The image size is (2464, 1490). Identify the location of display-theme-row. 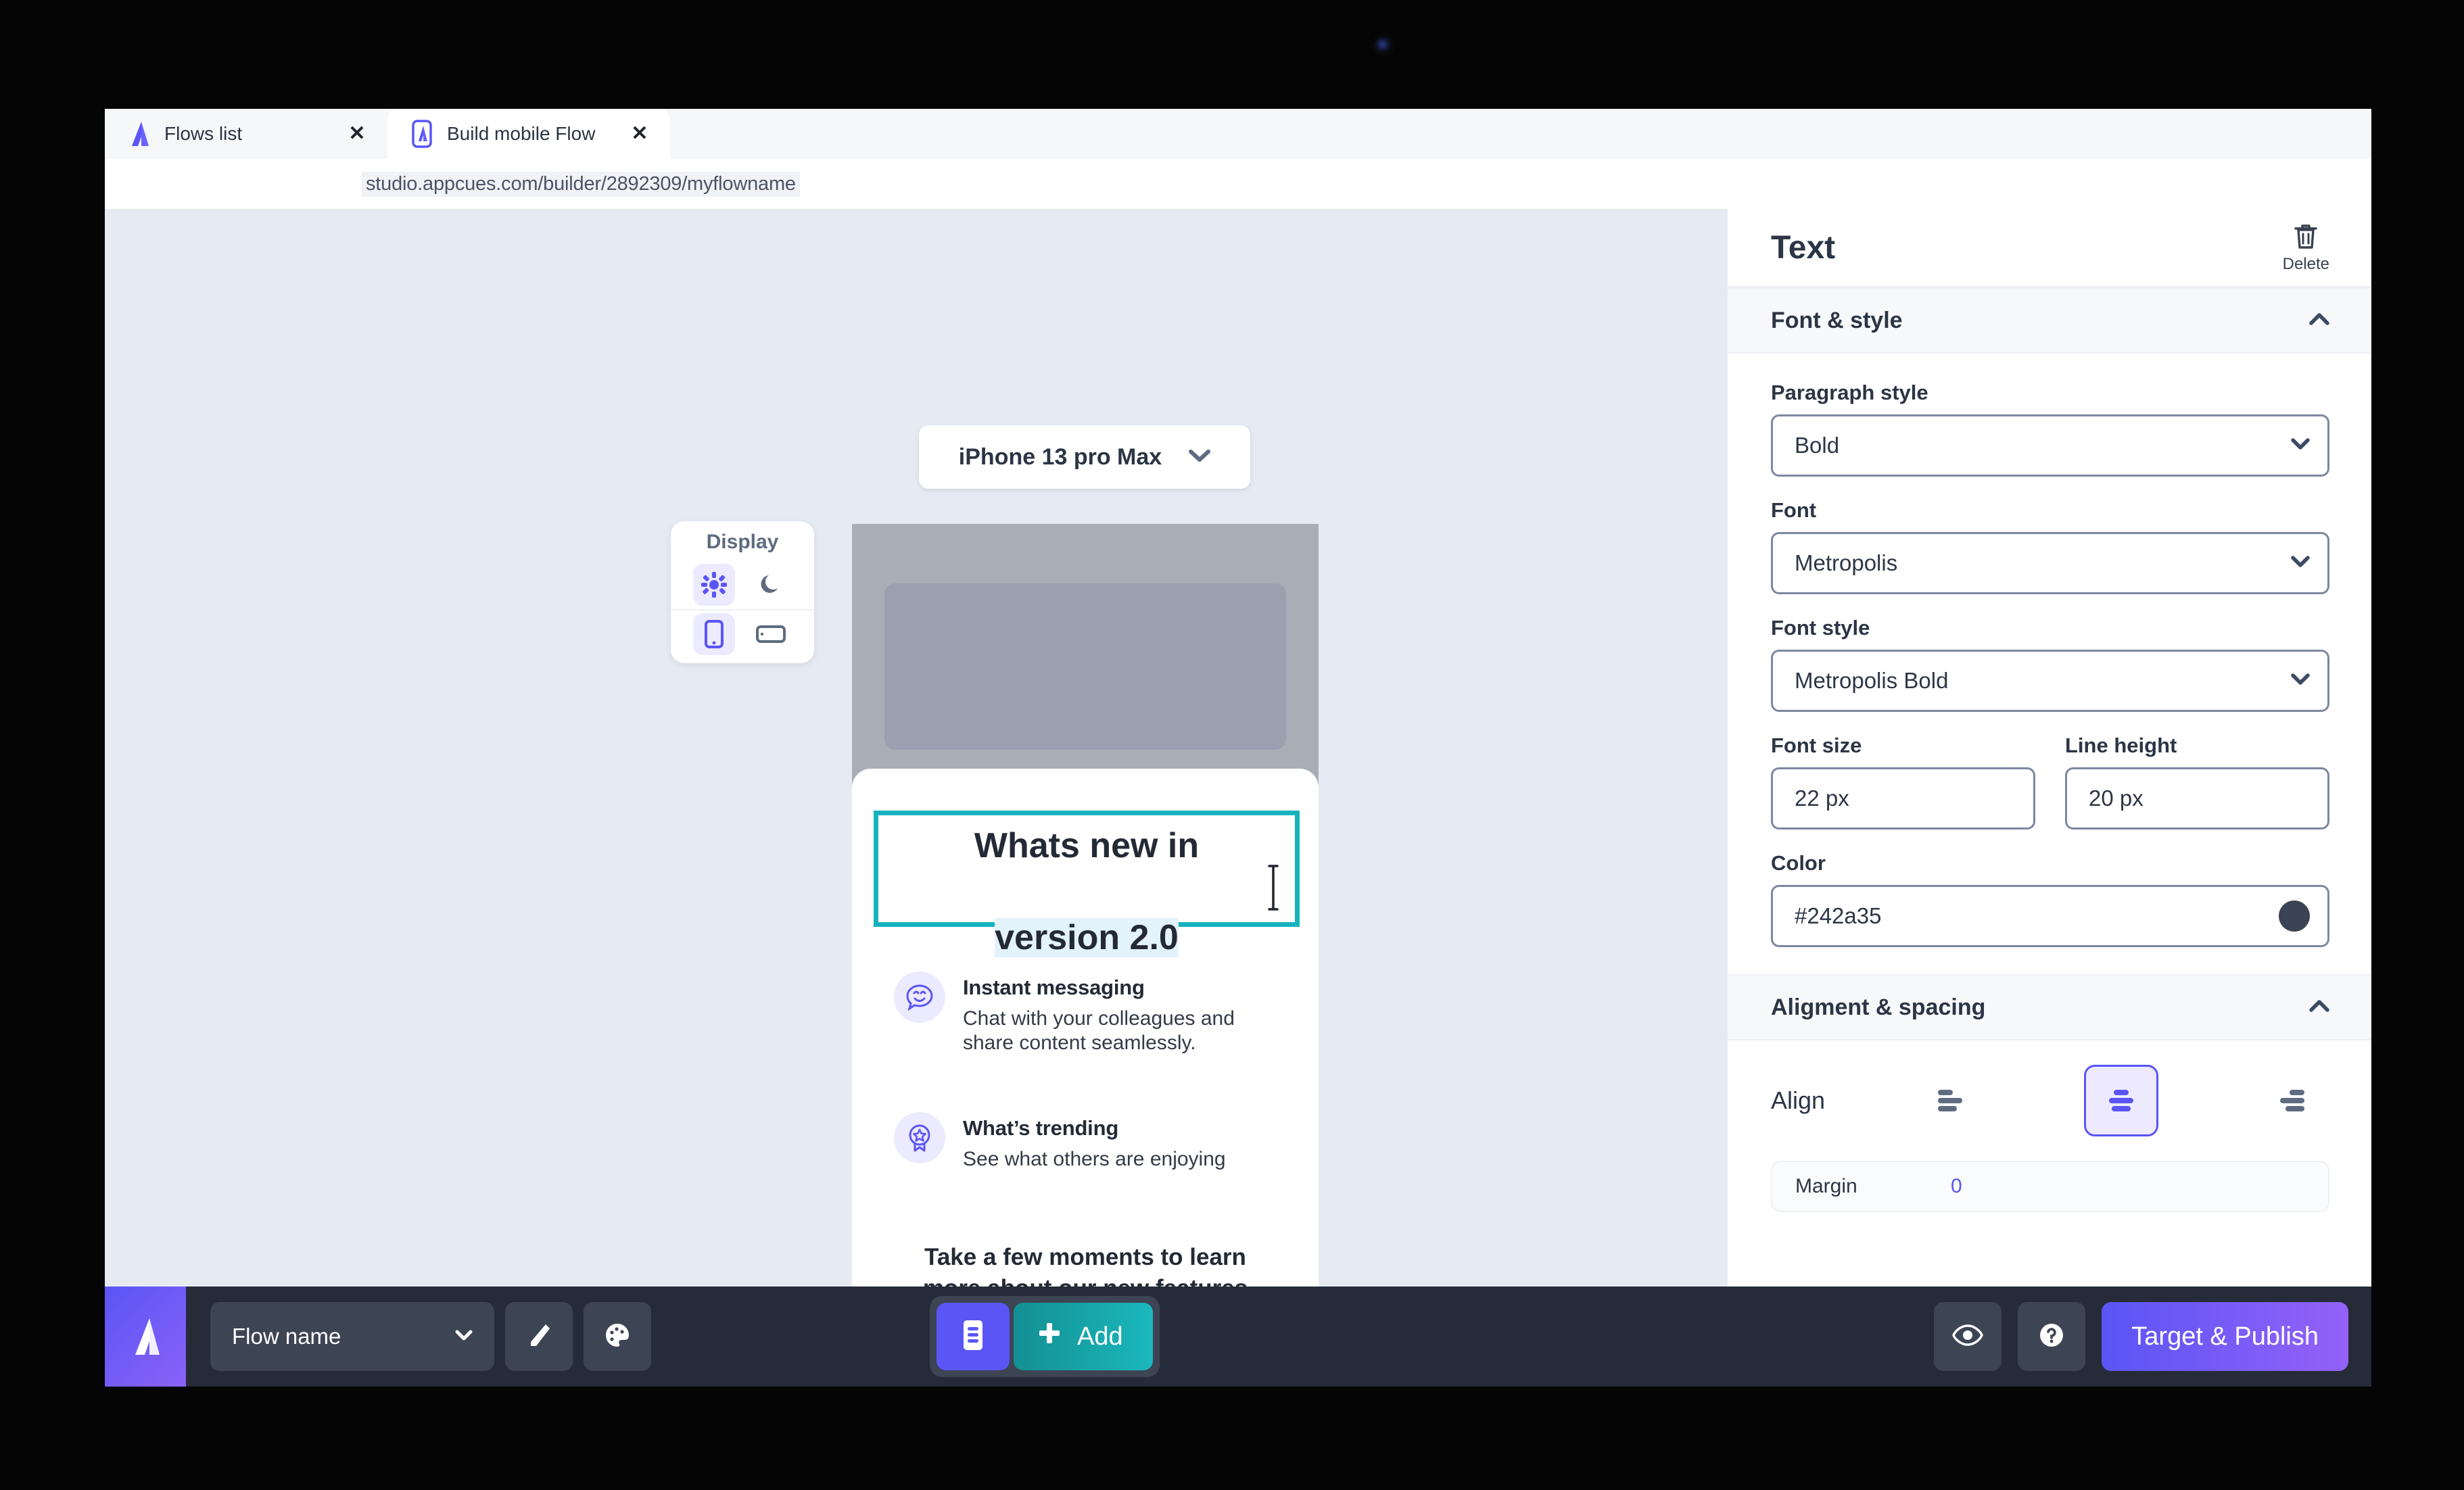
(742, 585).